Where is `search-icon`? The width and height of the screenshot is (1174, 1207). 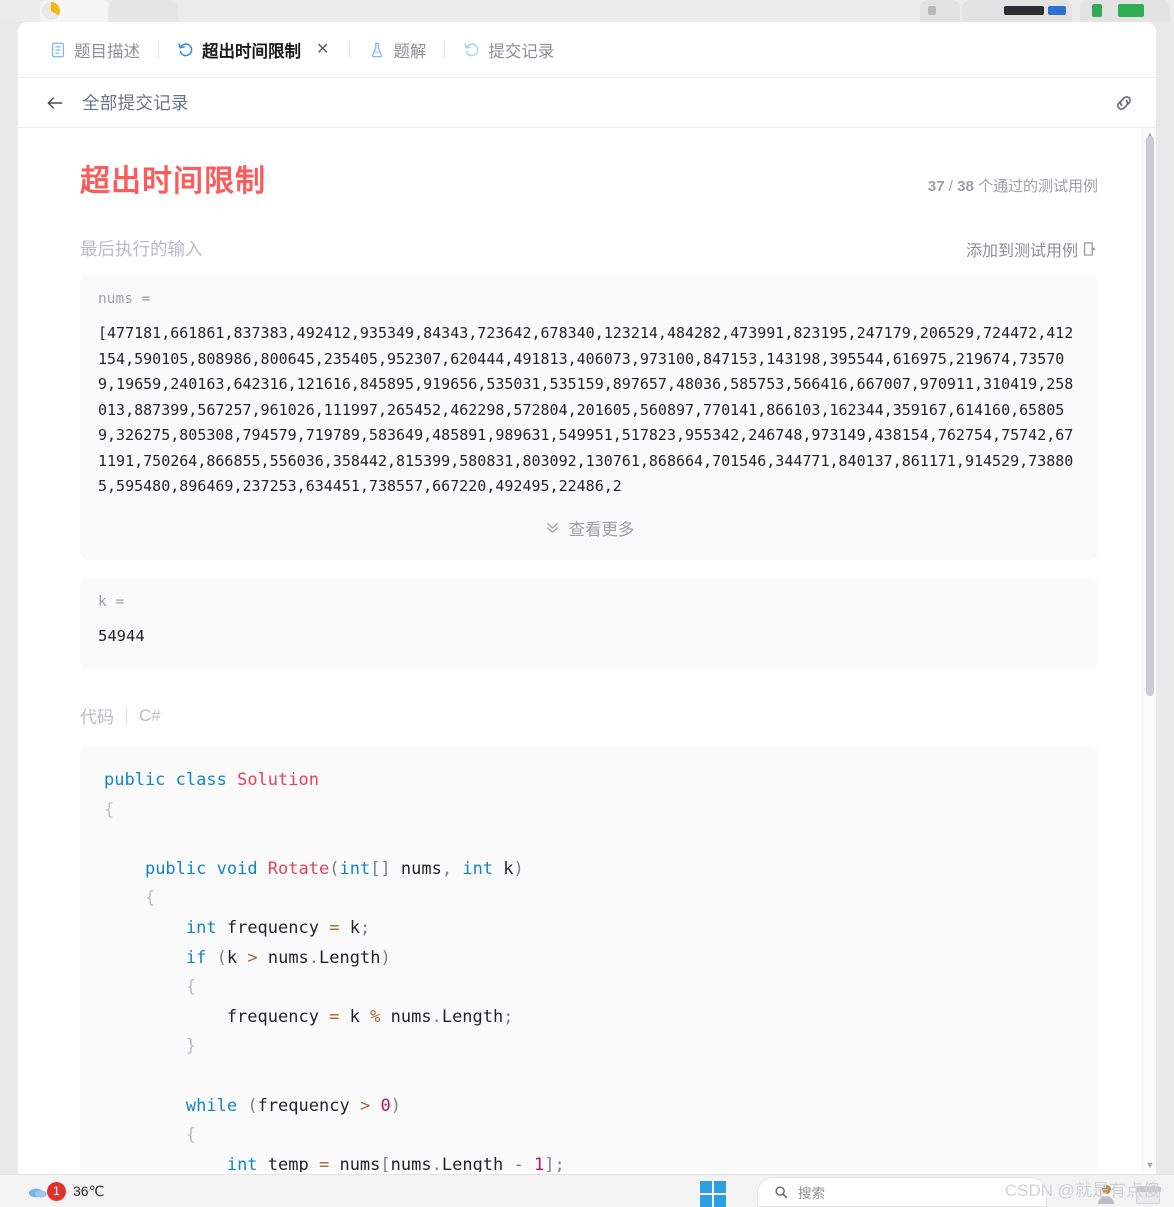 search-icon is located at coordinates (781, 1192).